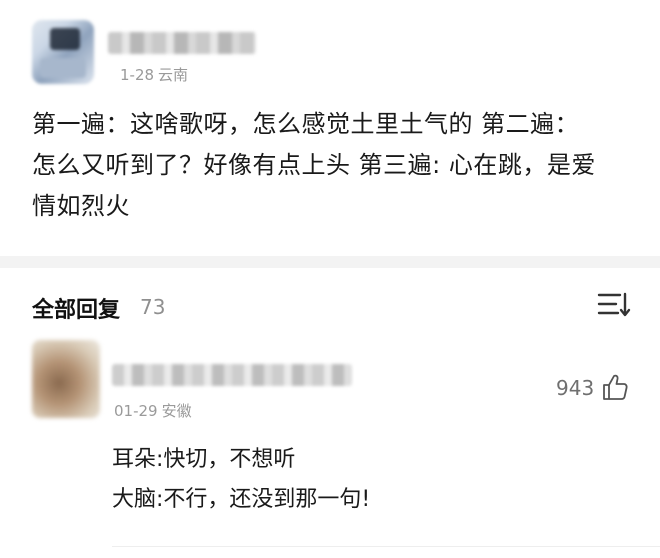 This screenshot has height=558, width=660. I want to click on top-comment-meta: 1-28 云南, so click(156, 74).